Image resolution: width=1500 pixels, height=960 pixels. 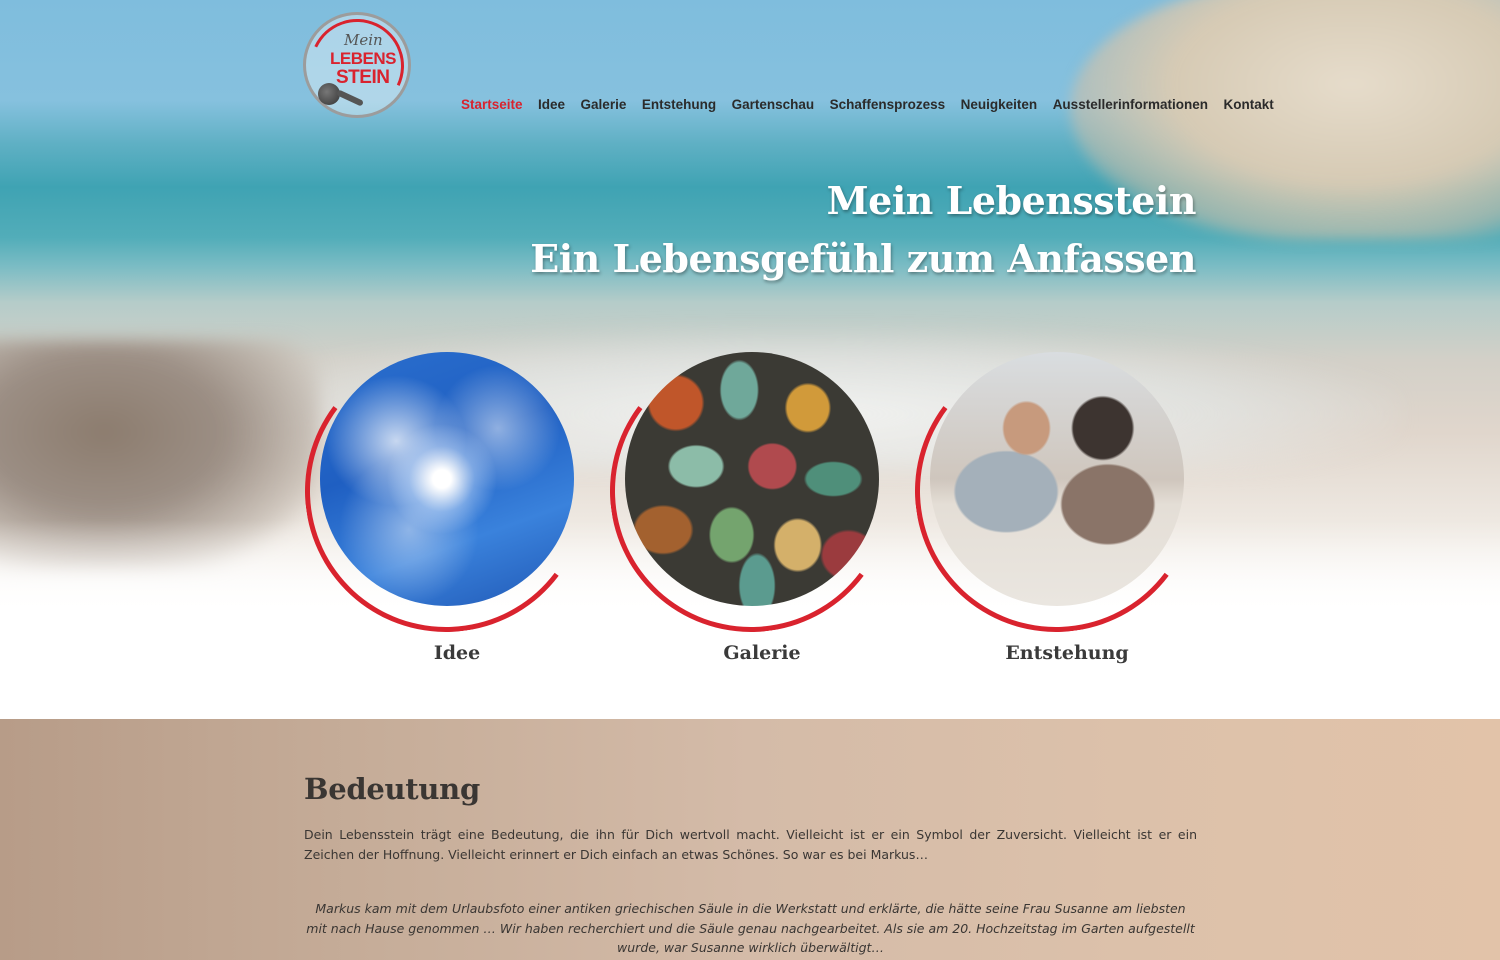 What do you see at coordinates (762, 653) in the screenshot?
I see `tile-label-galerie: Galerie` at bounding box center [762, 653].